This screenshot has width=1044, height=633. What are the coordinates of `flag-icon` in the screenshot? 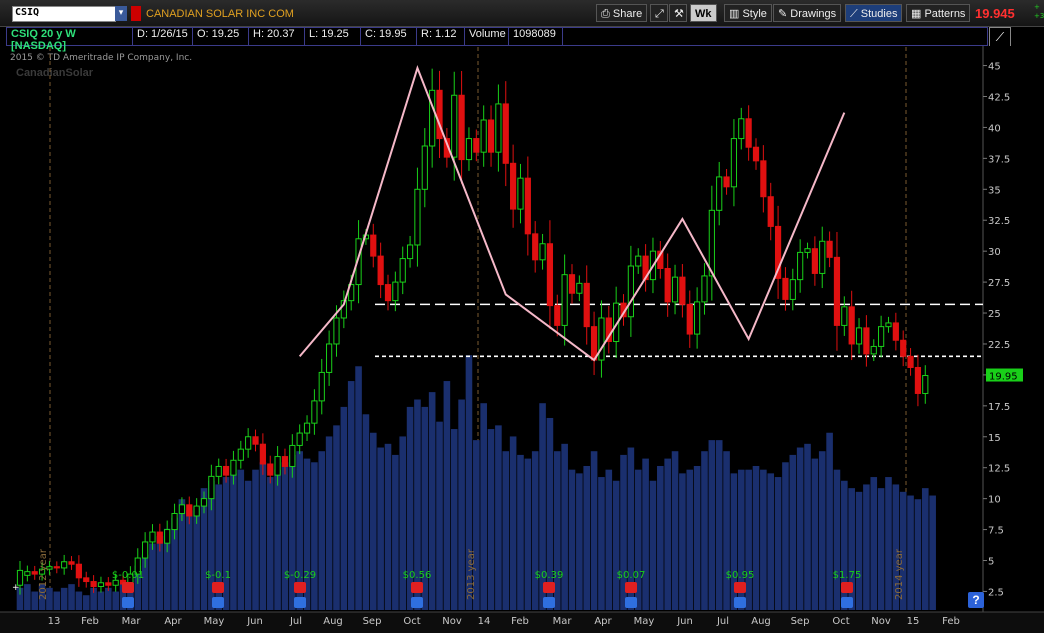 It's located at (136, 13).